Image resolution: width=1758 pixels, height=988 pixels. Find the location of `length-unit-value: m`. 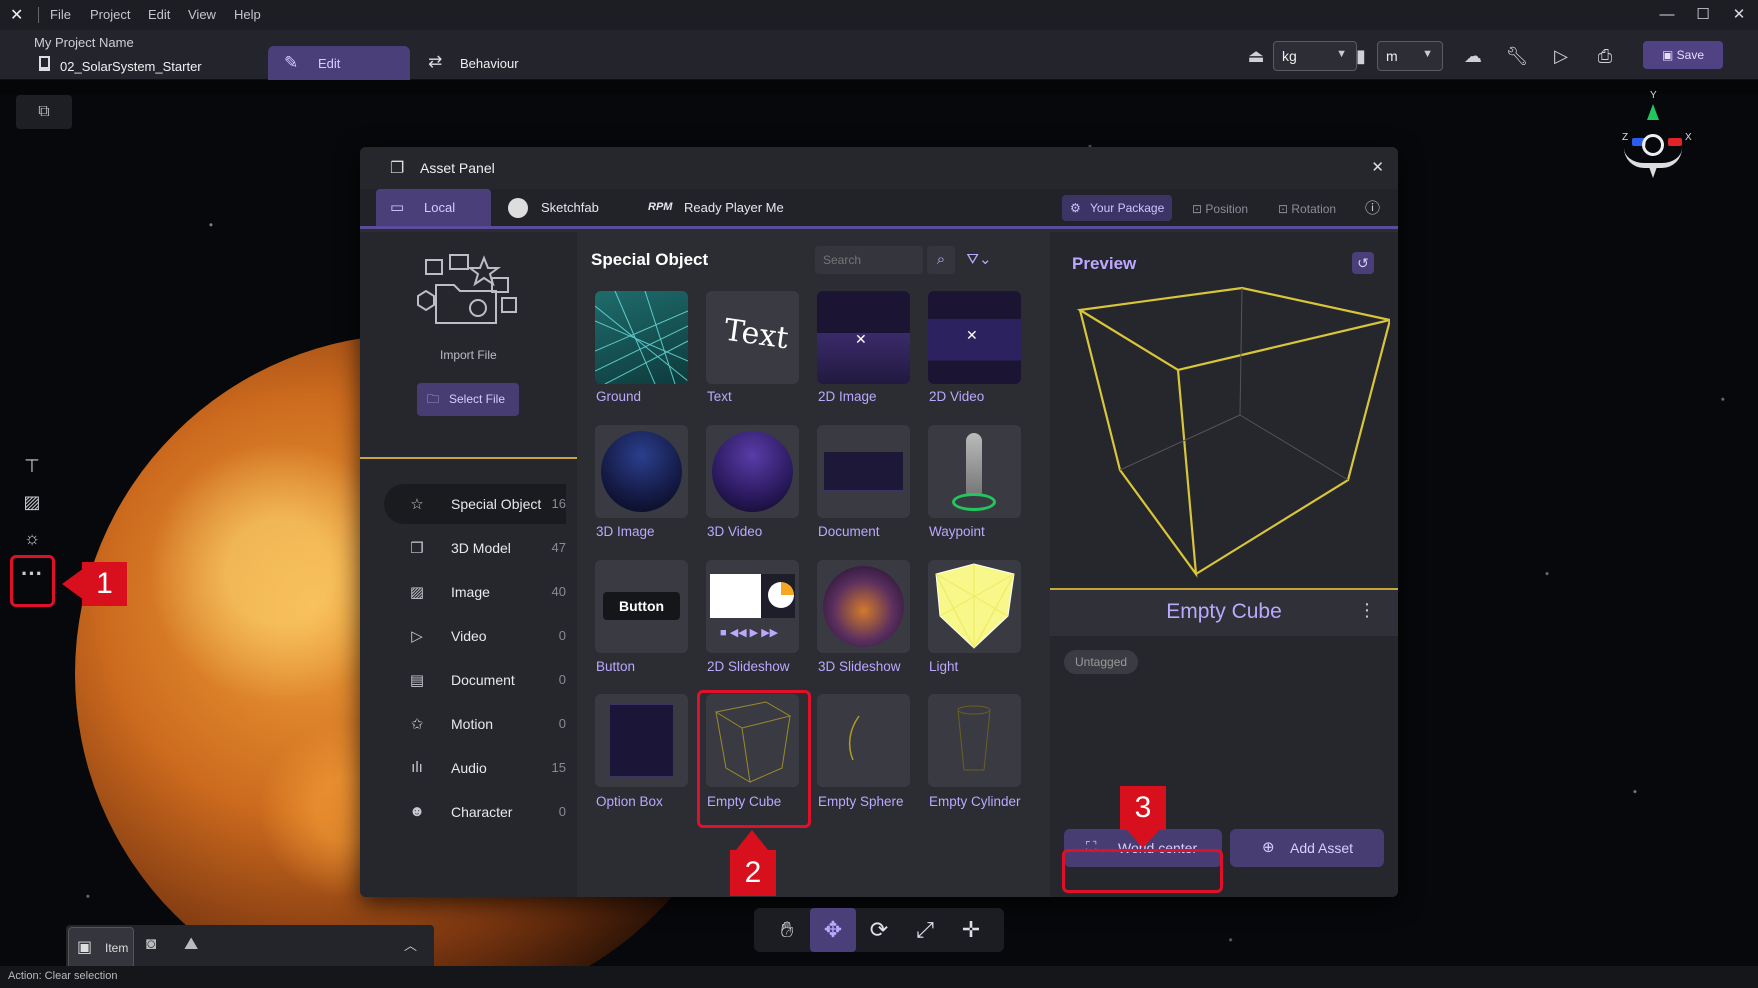

length-unit-value: m is located at coordinates (1392, 56).